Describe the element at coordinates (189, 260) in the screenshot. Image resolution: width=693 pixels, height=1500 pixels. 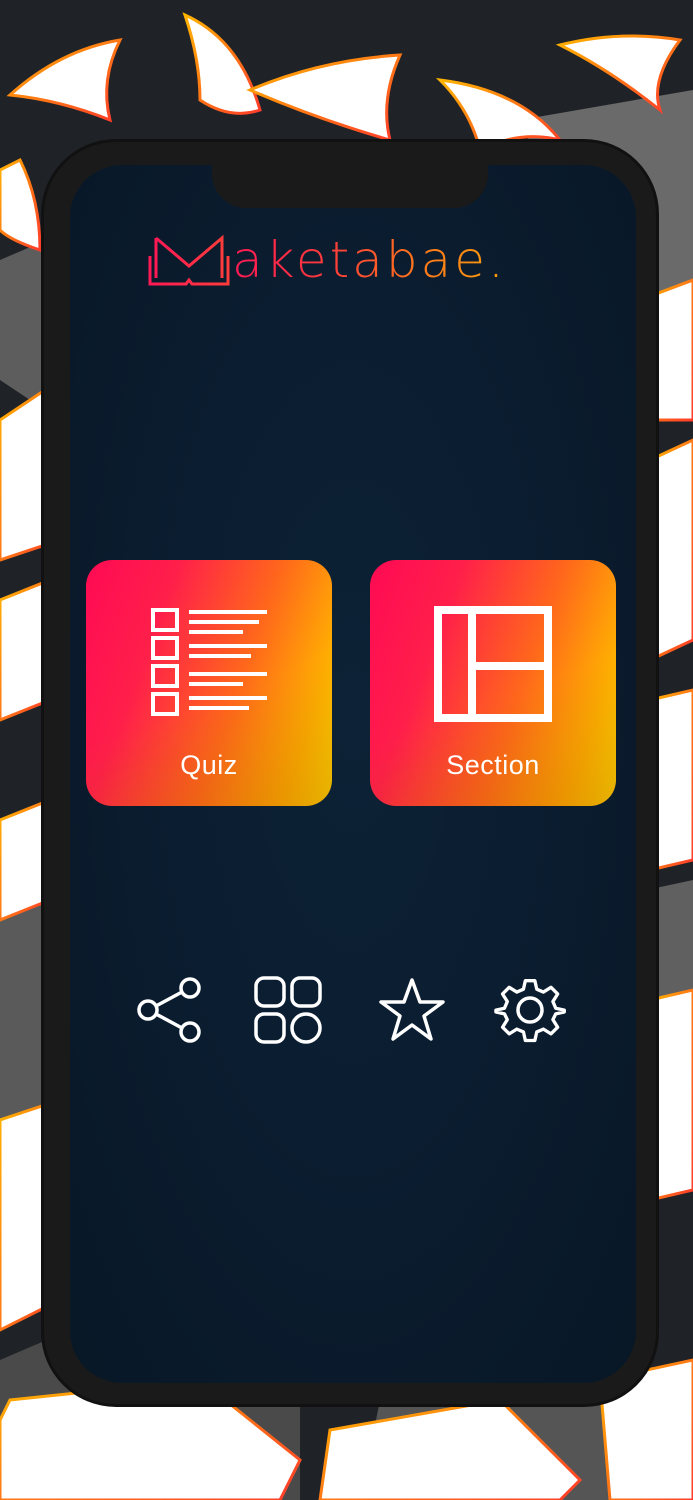
I see `book-logo-icon` at that location.